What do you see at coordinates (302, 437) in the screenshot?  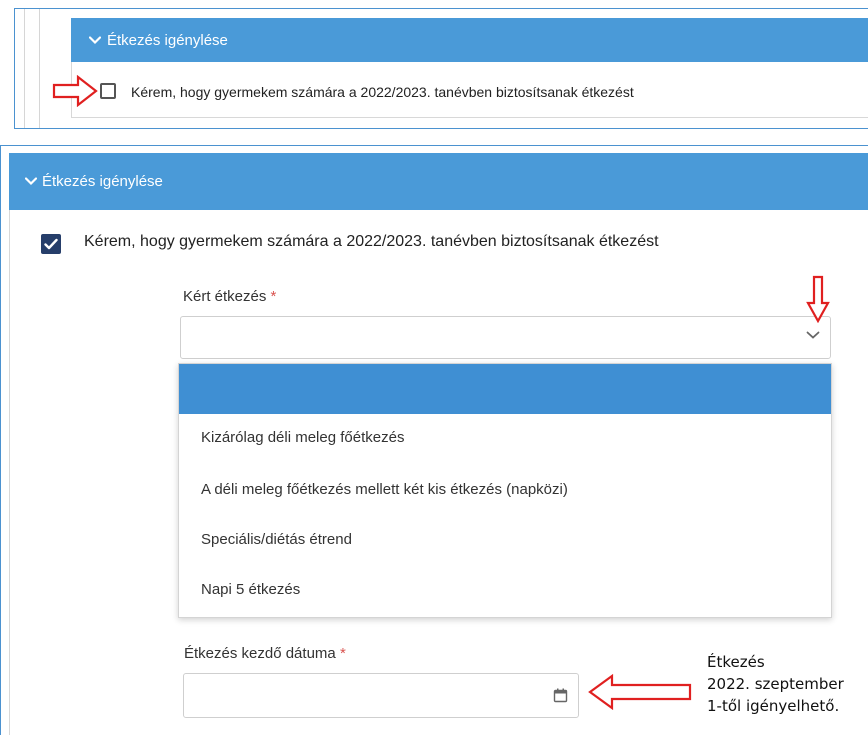 I see `dropdown-option-lunch-only: Kizárólag déli meleg főétkezés` at bounding box center [302, 437].